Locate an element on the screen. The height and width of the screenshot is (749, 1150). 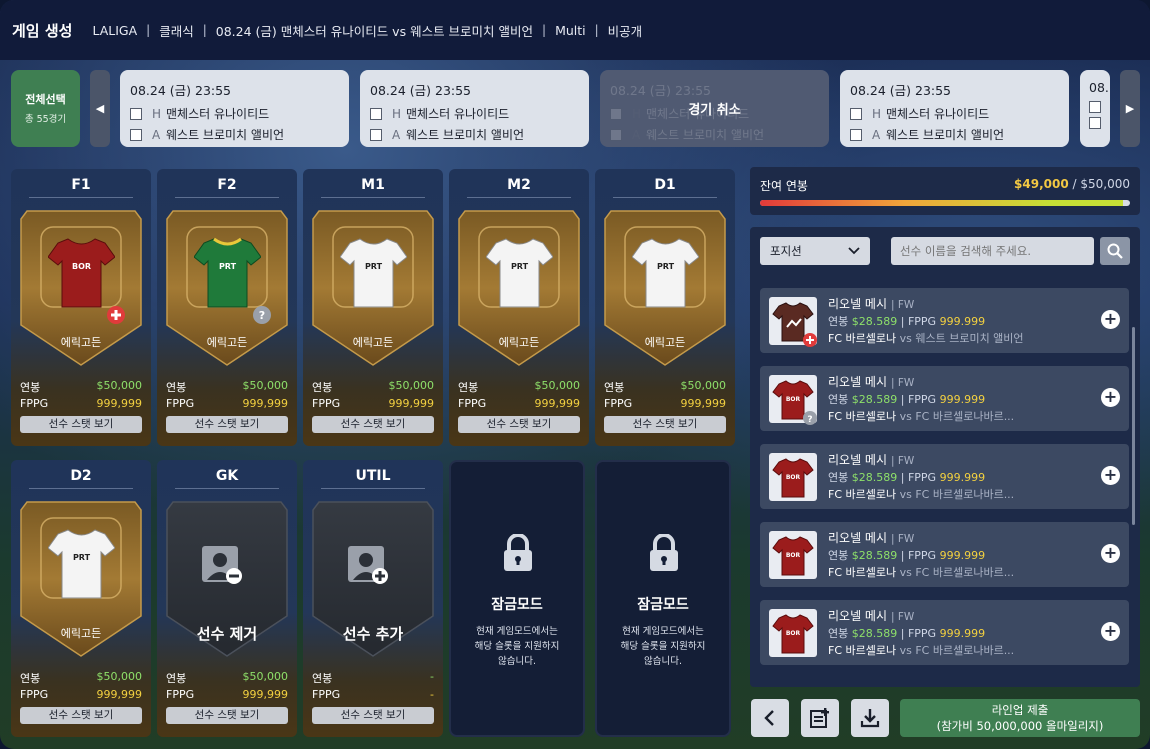
salary-remaining: $49,000 is located at coordinates (1041, 184).